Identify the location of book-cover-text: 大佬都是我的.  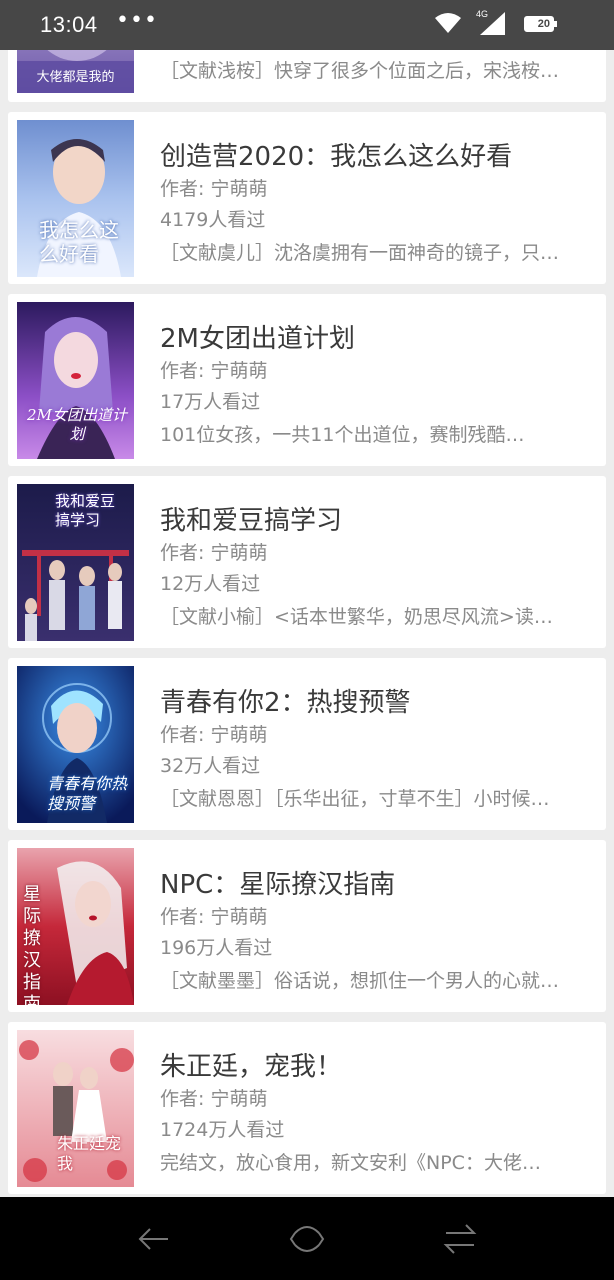
(75, 77).